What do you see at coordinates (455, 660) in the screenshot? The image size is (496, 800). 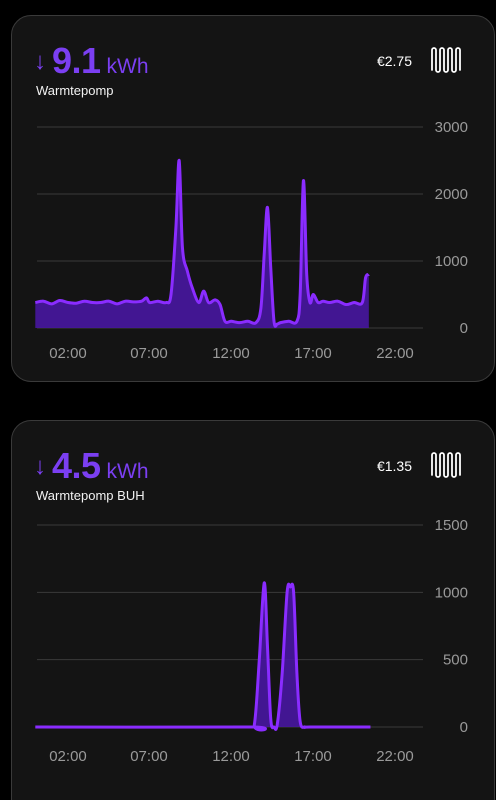 I see `y-tick-label: 500` at bounding box center [455, 660].